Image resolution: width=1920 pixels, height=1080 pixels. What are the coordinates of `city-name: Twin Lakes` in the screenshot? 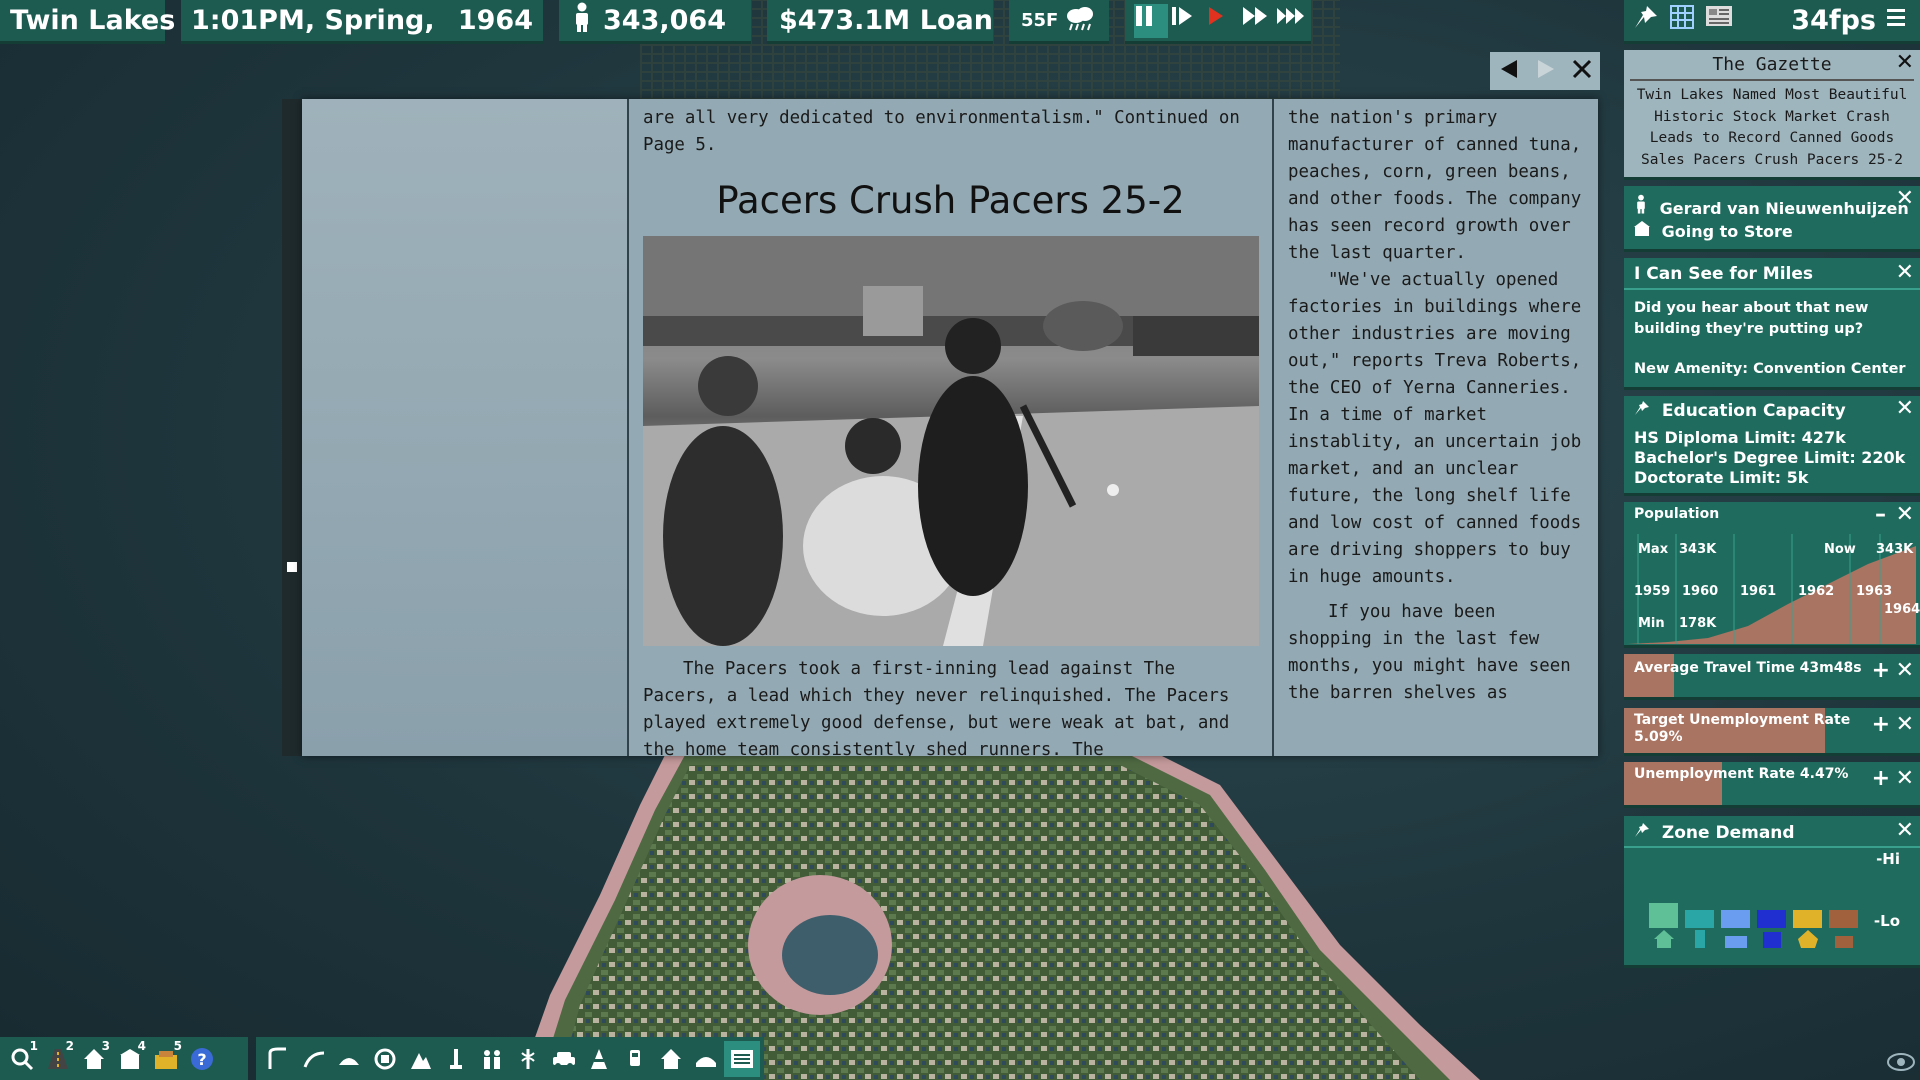 It's located at (93, 20).